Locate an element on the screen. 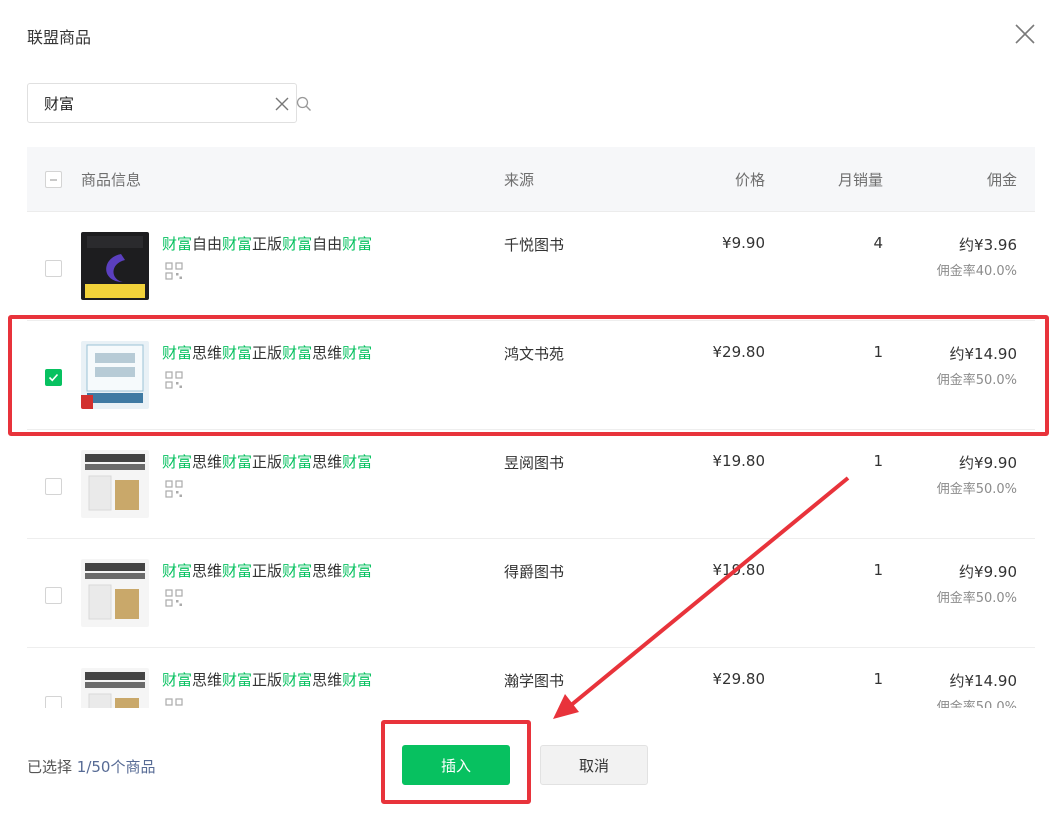  select-all-checkbox is located at coordinates (53, 179).